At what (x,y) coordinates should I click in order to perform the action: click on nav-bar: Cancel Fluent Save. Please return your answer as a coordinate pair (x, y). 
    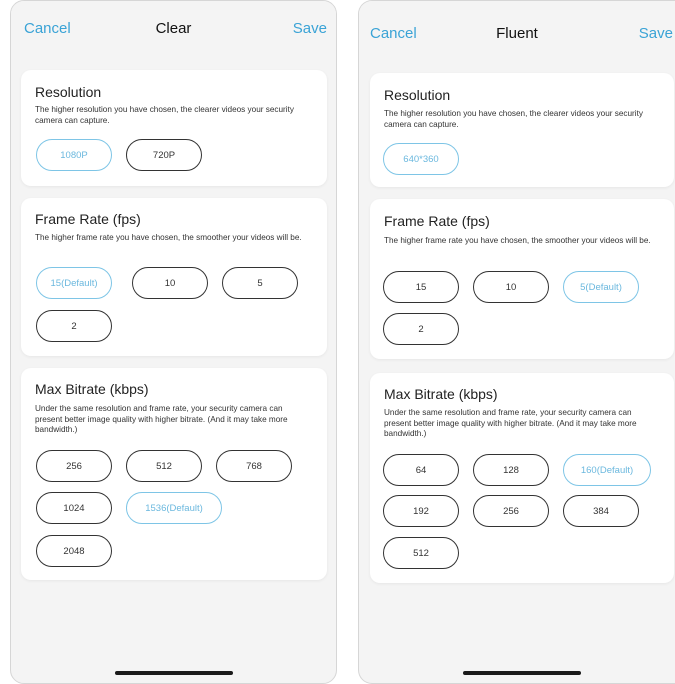
    Looking at the image, I should click on (517, 29).